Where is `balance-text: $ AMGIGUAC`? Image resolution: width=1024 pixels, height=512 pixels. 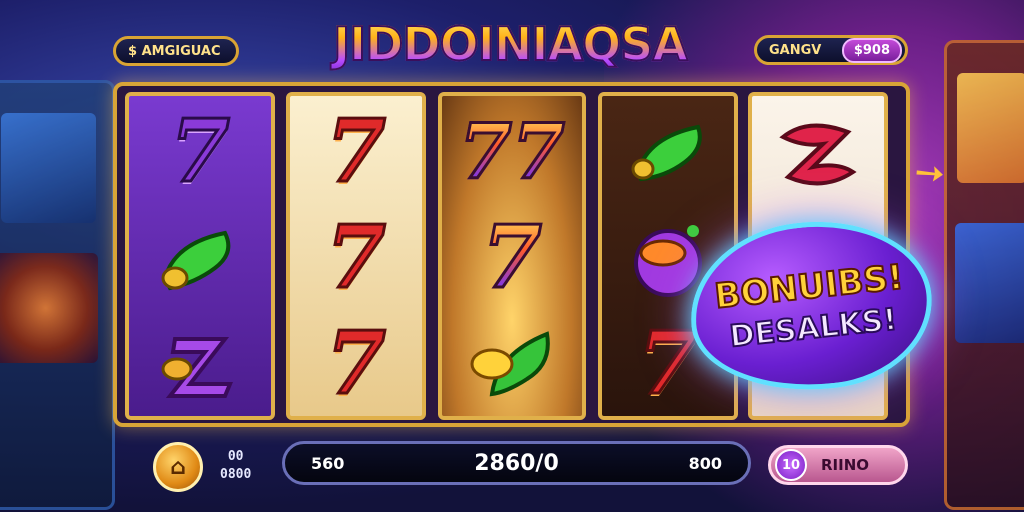
balance-text: $ AMGIGUAC is located at coordinates (174, 51).